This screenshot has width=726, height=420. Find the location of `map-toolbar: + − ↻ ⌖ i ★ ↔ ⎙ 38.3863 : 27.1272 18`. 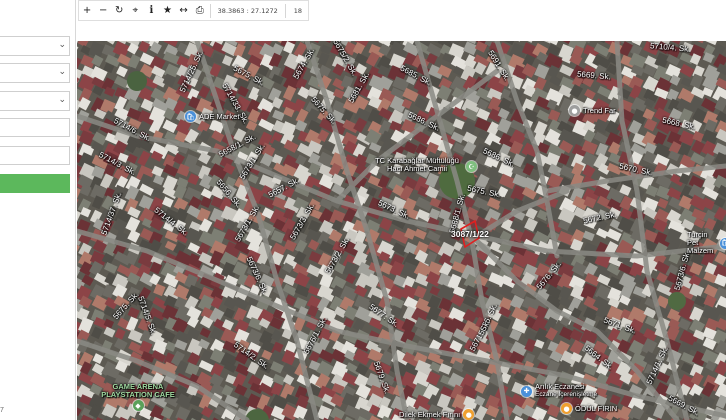

map-toolbar: + − ↻ ⌖ i ★ ↔ ⎙ 38.3863 : 27.1272 18 is located at coordinates (193, 10).